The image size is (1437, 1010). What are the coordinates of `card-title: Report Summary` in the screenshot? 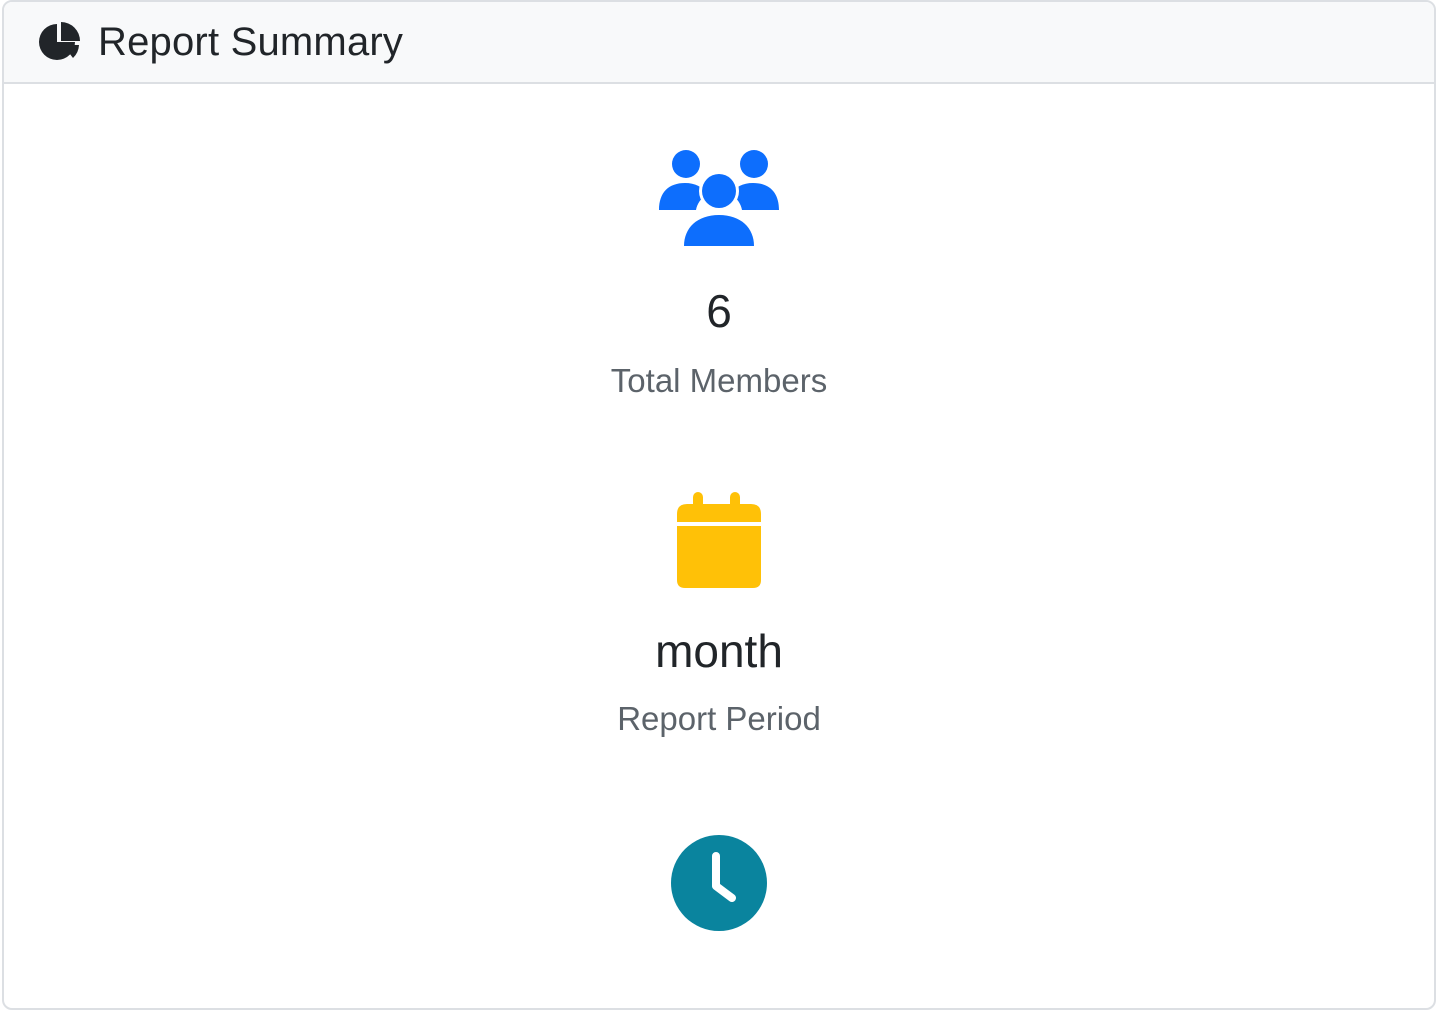 It's located at (251, 41).